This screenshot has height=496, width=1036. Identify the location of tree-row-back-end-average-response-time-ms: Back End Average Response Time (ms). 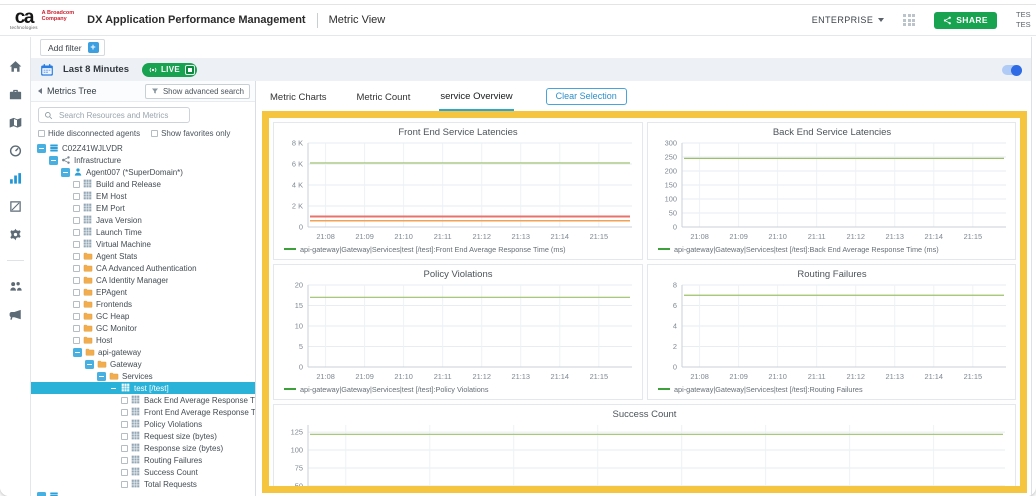
(143, 400).